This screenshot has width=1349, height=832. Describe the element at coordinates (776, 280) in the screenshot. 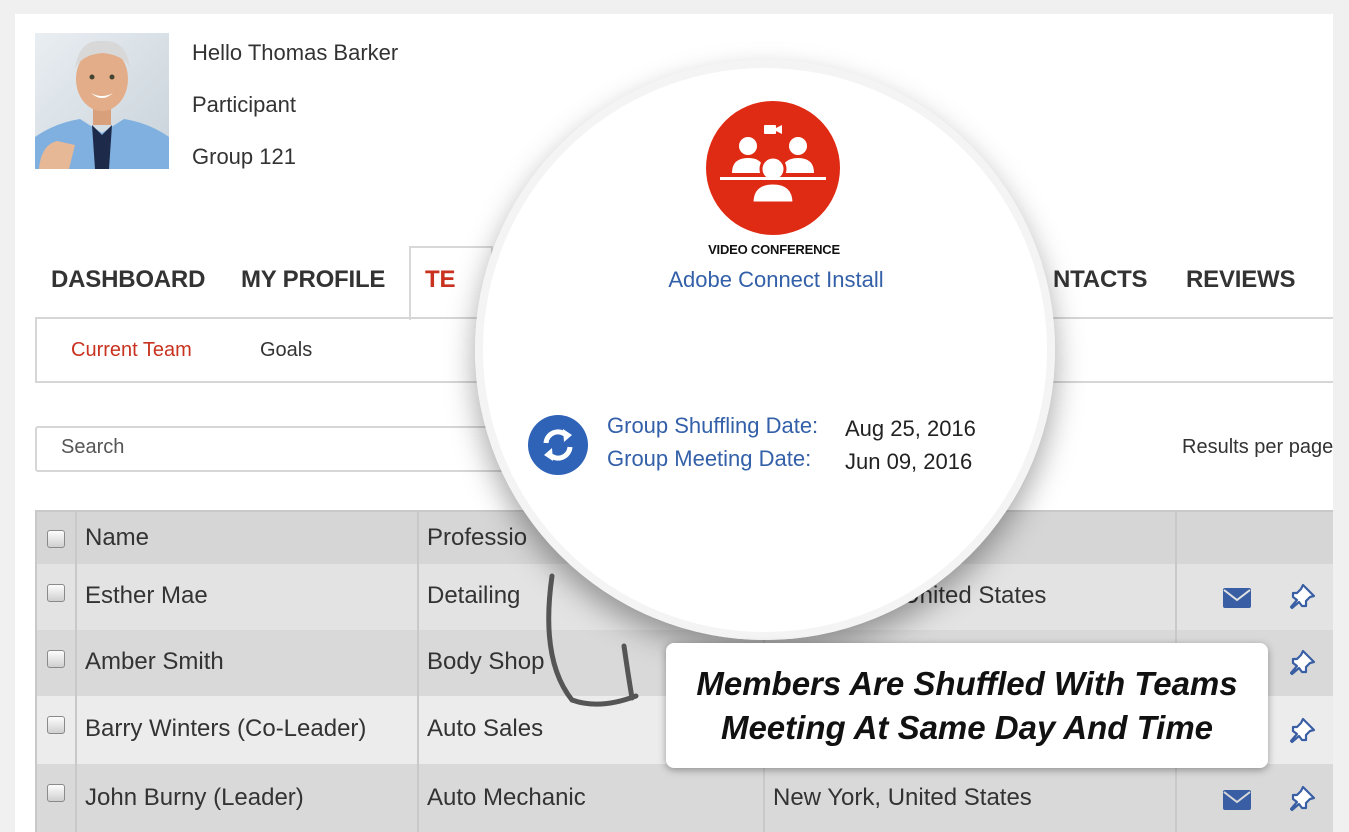

I see `adobe-connect-link: Adobe Connect Install` at that location.